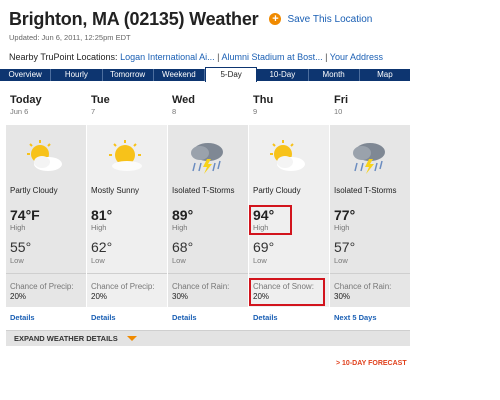  I want to click on tab-overview: Overview, so click(26, 75).